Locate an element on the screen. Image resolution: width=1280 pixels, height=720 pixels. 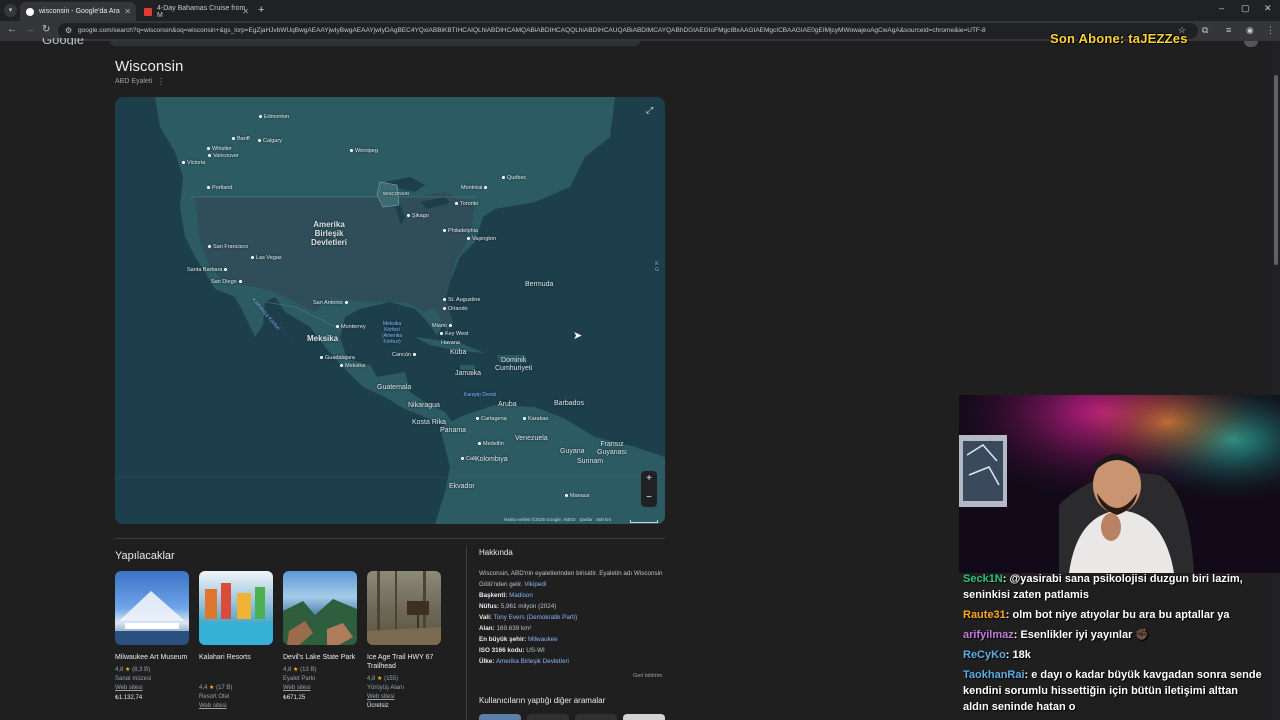
map-label-barbados: Barbados is located at coordinates (569, 403).